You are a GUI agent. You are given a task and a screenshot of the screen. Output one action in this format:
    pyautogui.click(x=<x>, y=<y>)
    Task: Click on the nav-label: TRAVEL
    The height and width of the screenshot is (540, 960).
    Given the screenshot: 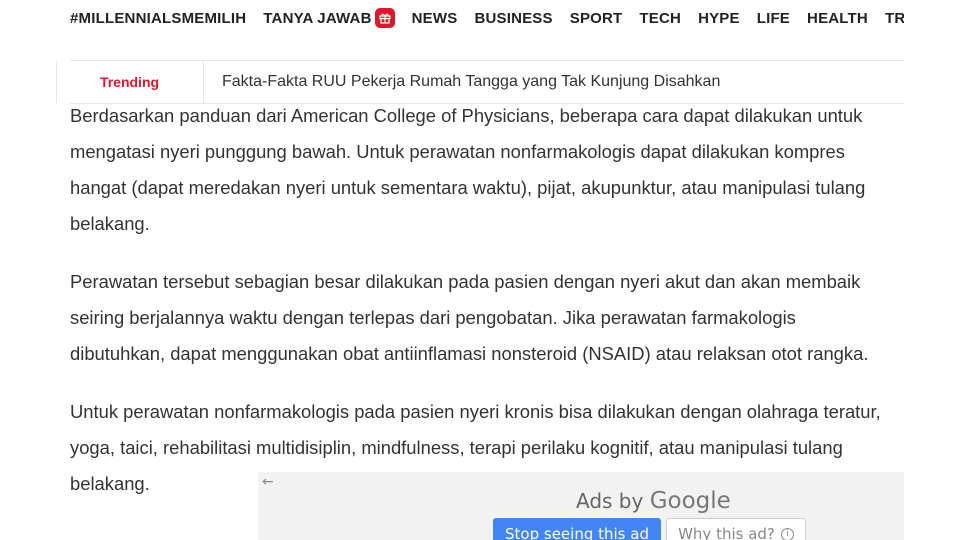 What is the action you would take?
    pyautogui.click(x=894, y=18)
    